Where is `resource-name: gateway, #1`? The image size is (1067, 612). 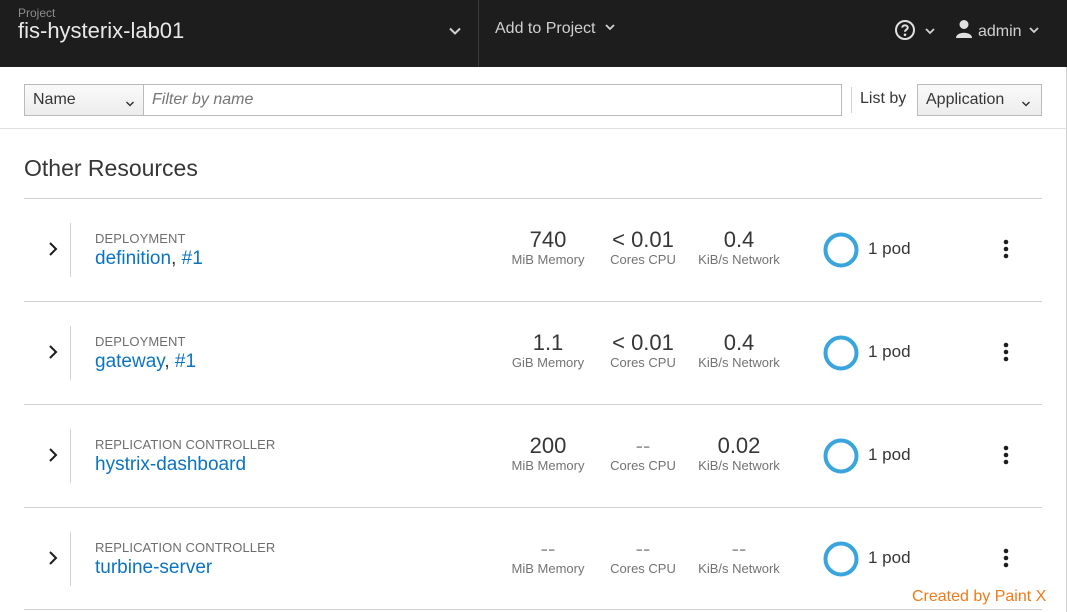 resource-name: gateway, #1 is located at coordinates (145, 362).